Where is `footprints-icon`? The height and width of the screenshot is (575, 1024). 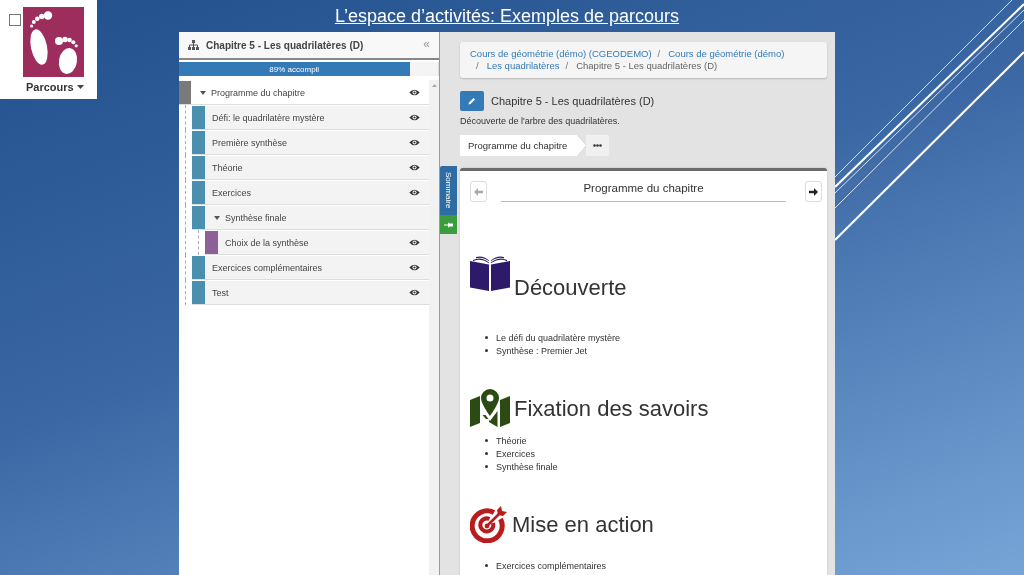 footprints-icon is located at coordinates (53, 42).